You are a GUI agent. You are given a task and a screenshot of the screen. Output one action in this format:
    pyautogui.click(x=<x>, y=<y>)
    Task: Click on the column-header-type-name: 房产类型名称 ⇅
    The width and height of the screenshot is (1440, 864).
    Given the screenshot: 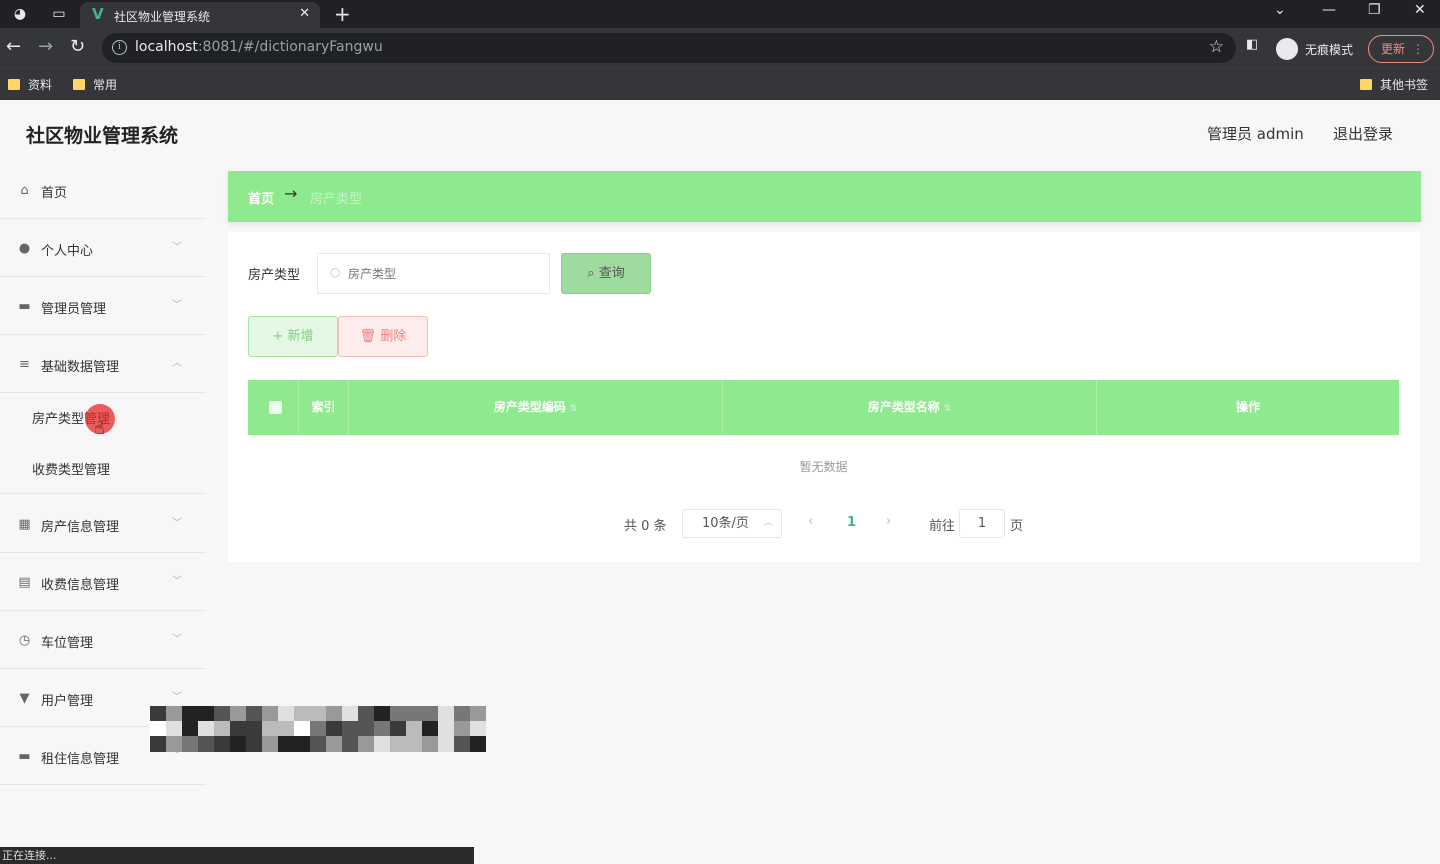 What is the action you would take?
    pyautogui.click(x=910, y=407)
    